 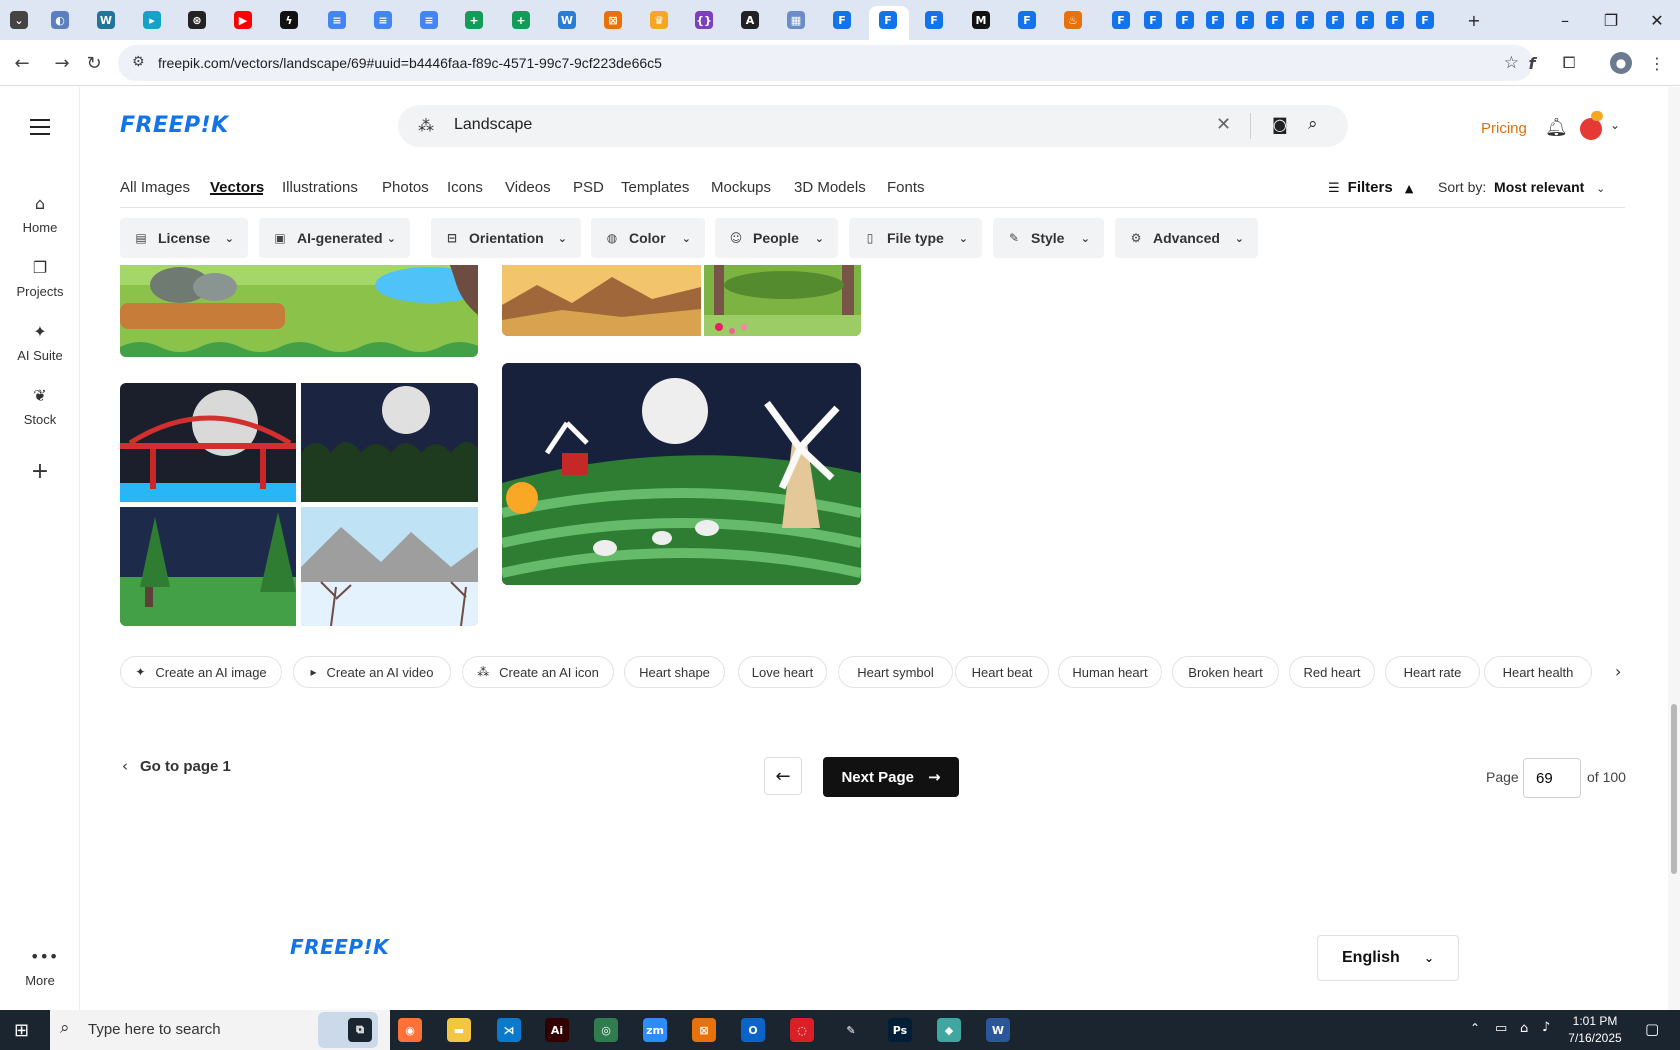 What do you see at coordinates (613, 20) in the screenshot?
I see `app-tab-icon: ⊠` at bounding box center [613, 20].